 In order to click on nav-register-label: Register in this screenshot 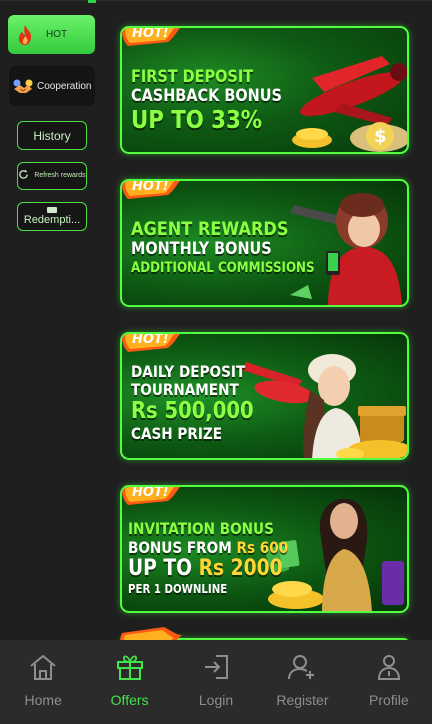, I will do `click(302, 700)`.